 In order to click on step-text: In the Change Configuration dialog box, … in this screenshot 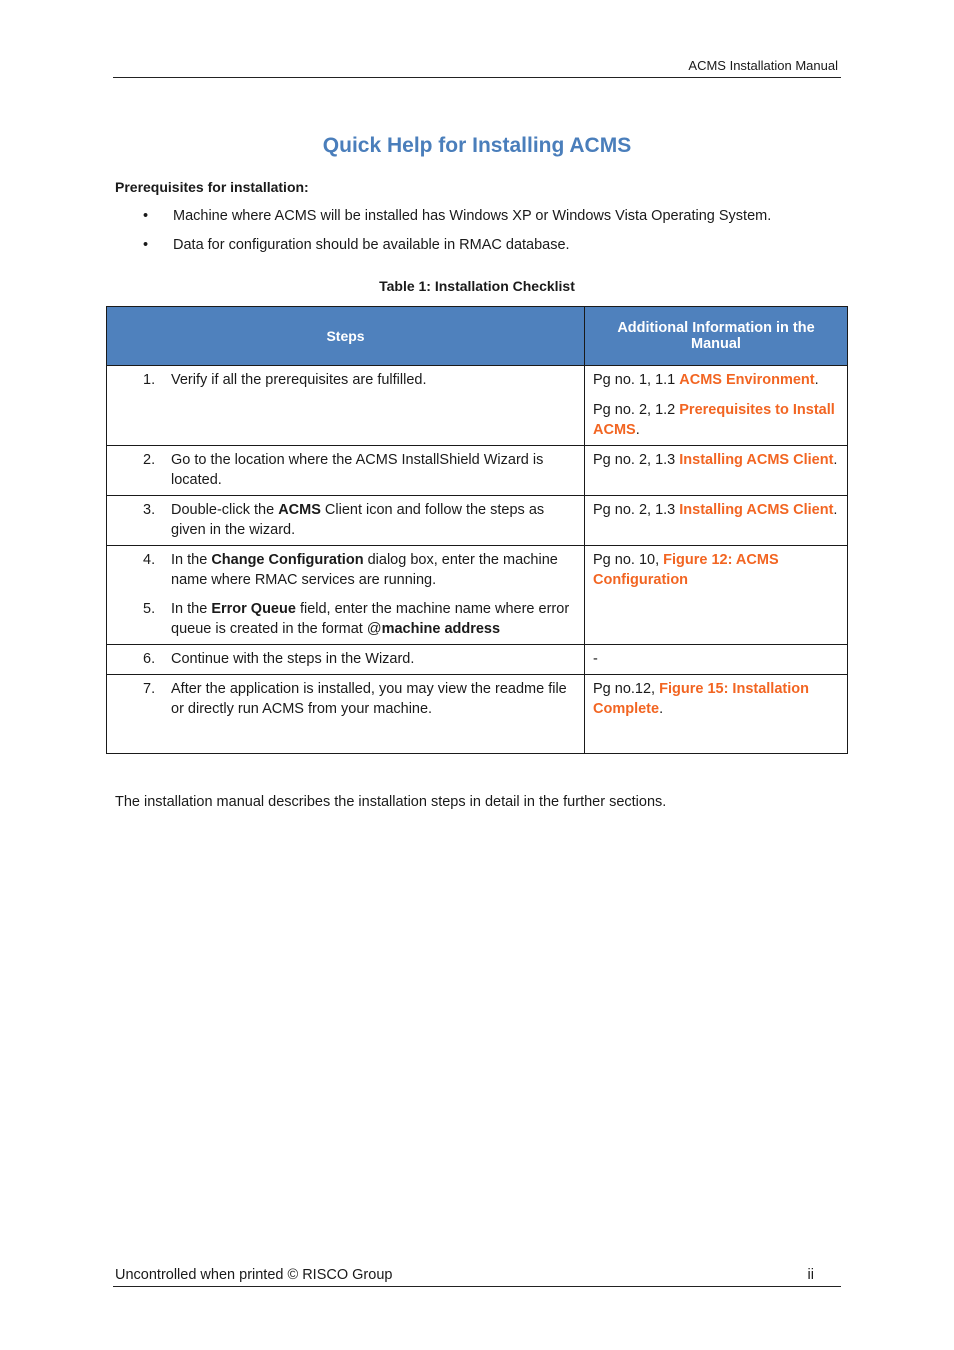, I will do `click(373, 570)`.